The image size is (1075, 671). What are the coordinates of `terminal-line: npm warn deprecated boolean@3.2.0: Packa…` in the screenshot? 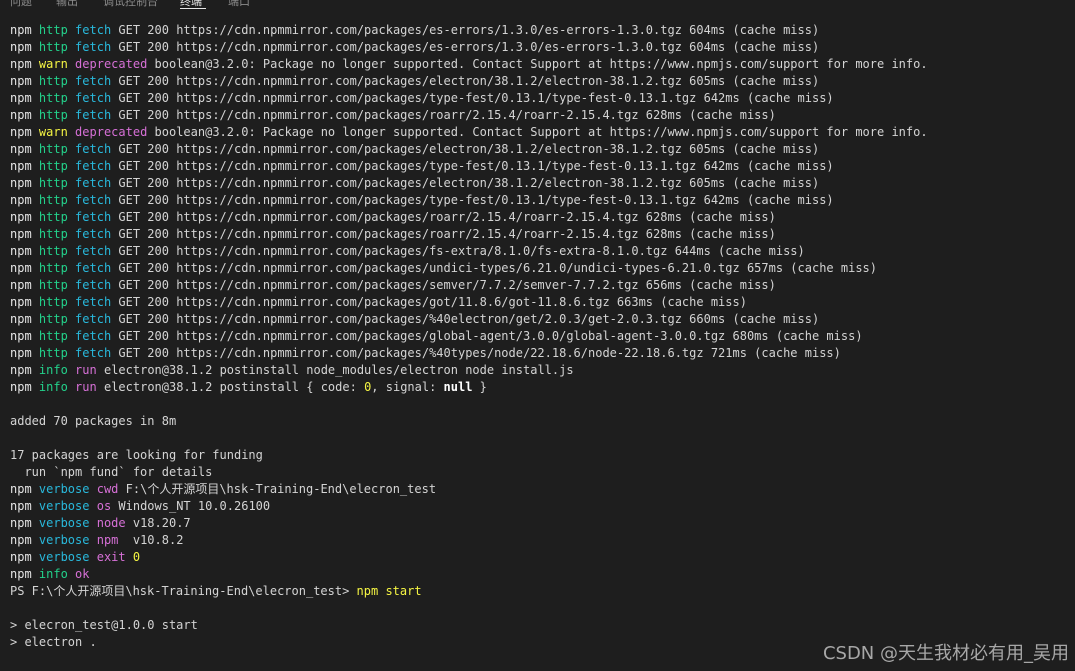 It's located at (540, 64).